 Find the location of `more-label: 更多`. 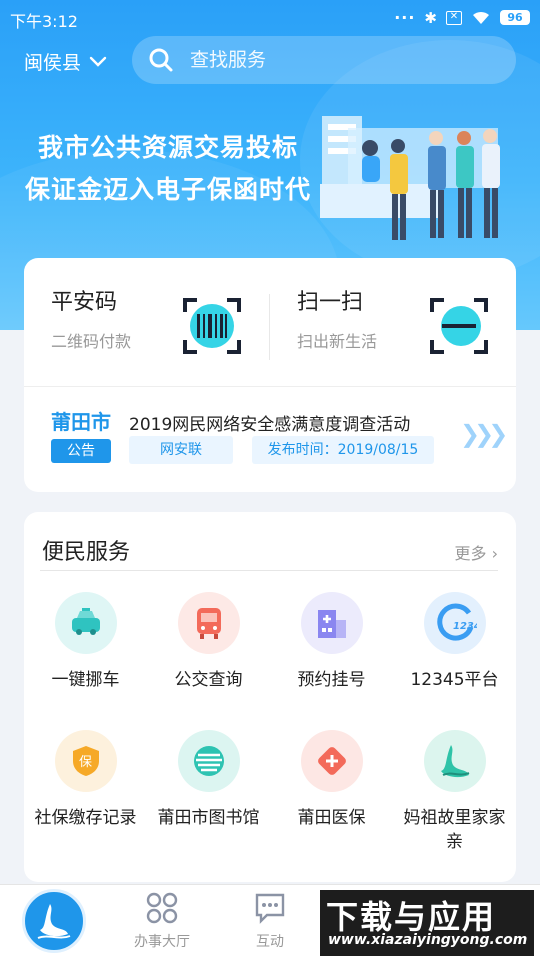

more-label: 更多 is located at coordinates (470, 553).